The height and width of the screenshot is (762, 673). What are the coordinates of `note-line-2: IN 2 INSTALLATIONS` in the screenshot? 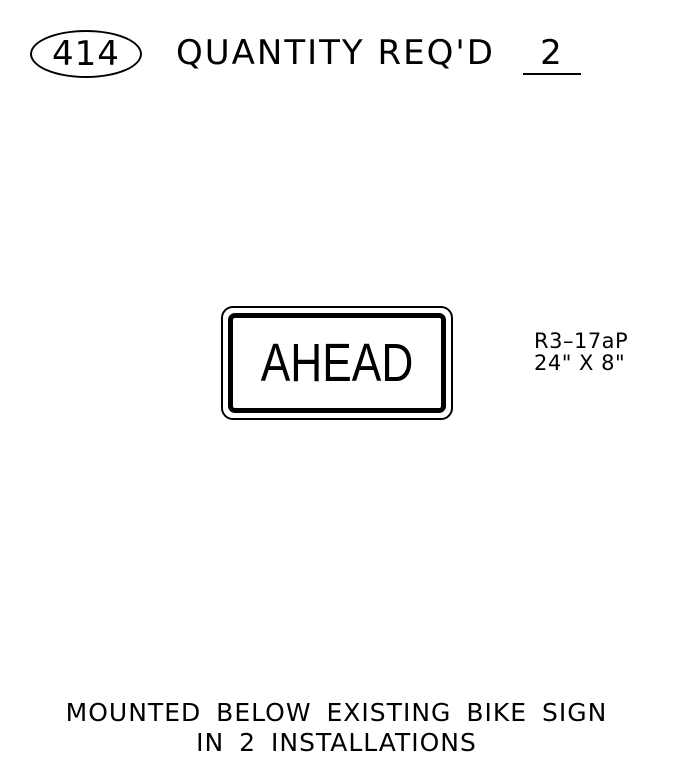 It's located at (336, 742).